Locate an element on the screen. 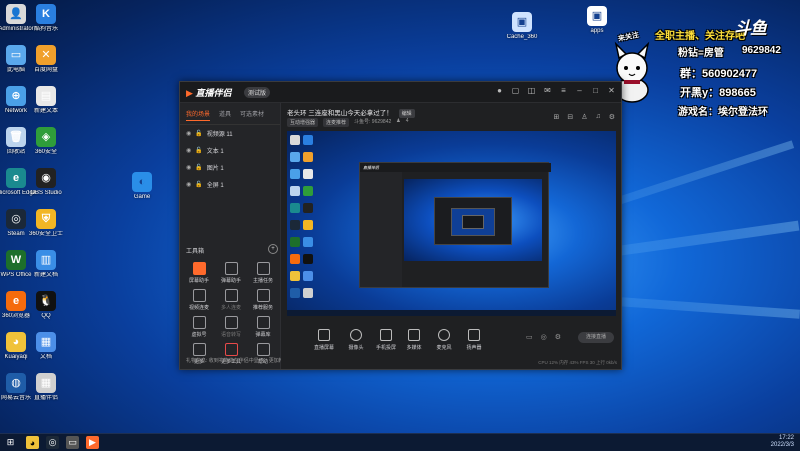 The height and width of the screenshot is (451, 800). desktop-icon: ▦ 文档 is located at coordinates (46, 350).